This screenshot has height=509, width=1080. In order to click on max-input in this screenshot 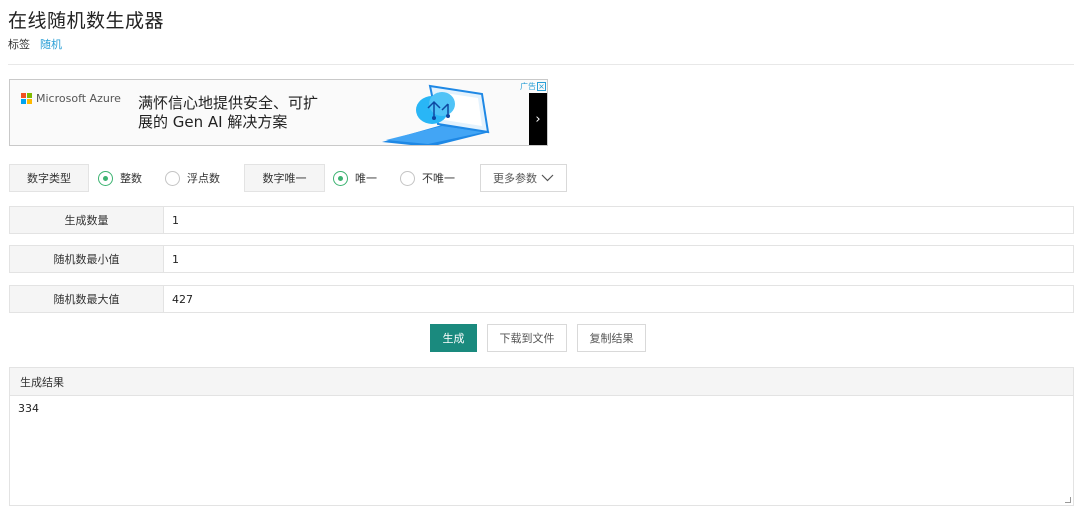, I will do `click(618, 299)`.